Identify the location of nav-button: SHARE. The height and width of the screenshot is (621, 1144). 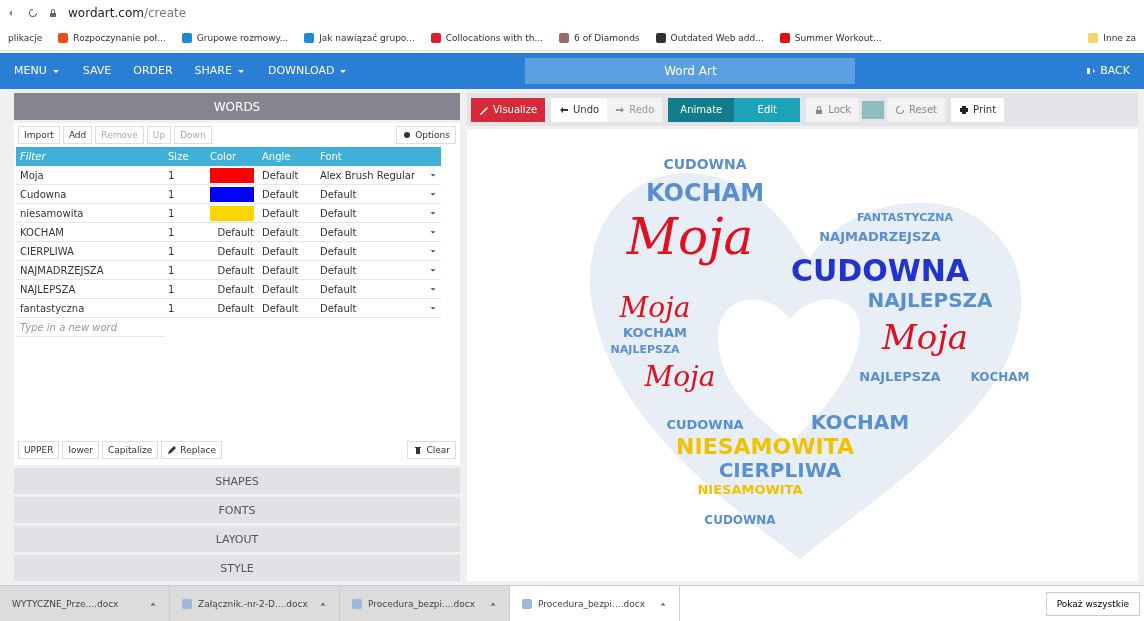
(220, 71).